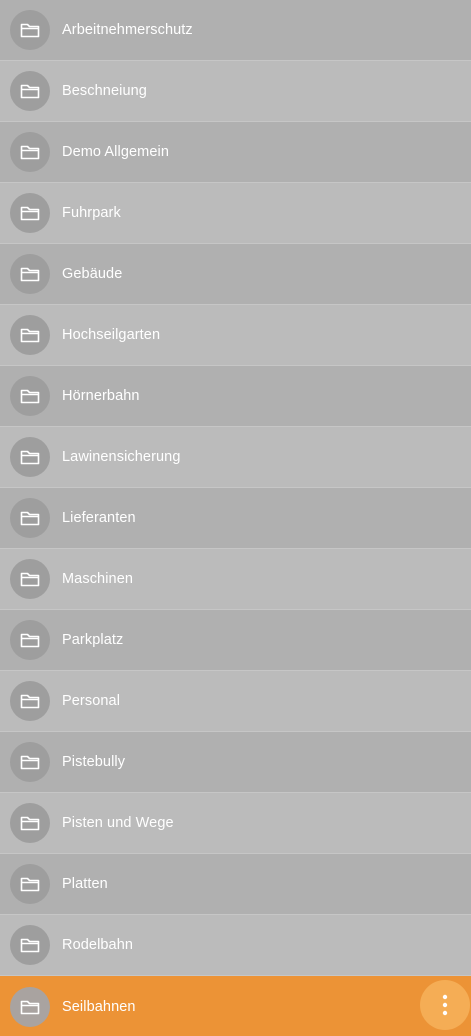 The width and height of the screenshot is (471, 1036). Describe the element at coordinates (115, 152) in the screenshot. I see `folder-label: Demo Allgemein` at that location.